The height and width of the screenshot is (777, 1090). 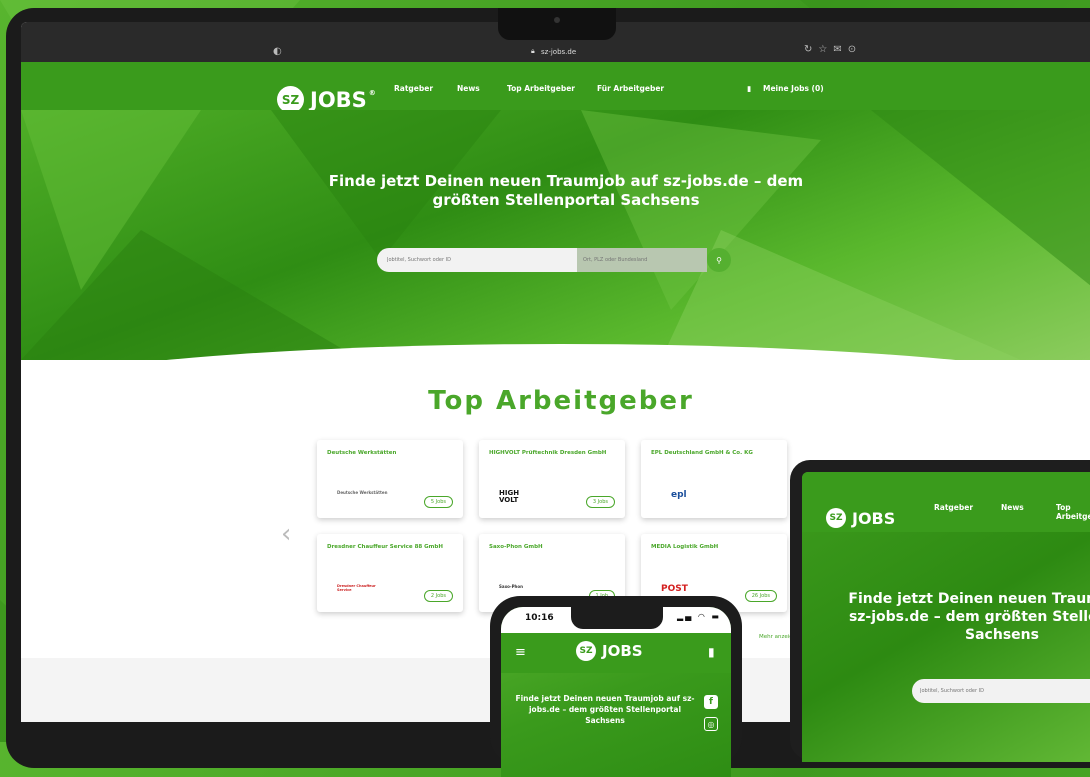 What do you see at coordinates (1001, 691) in the screenshot?
I see `tablet-search-input` at bounding box center [1001, 691].